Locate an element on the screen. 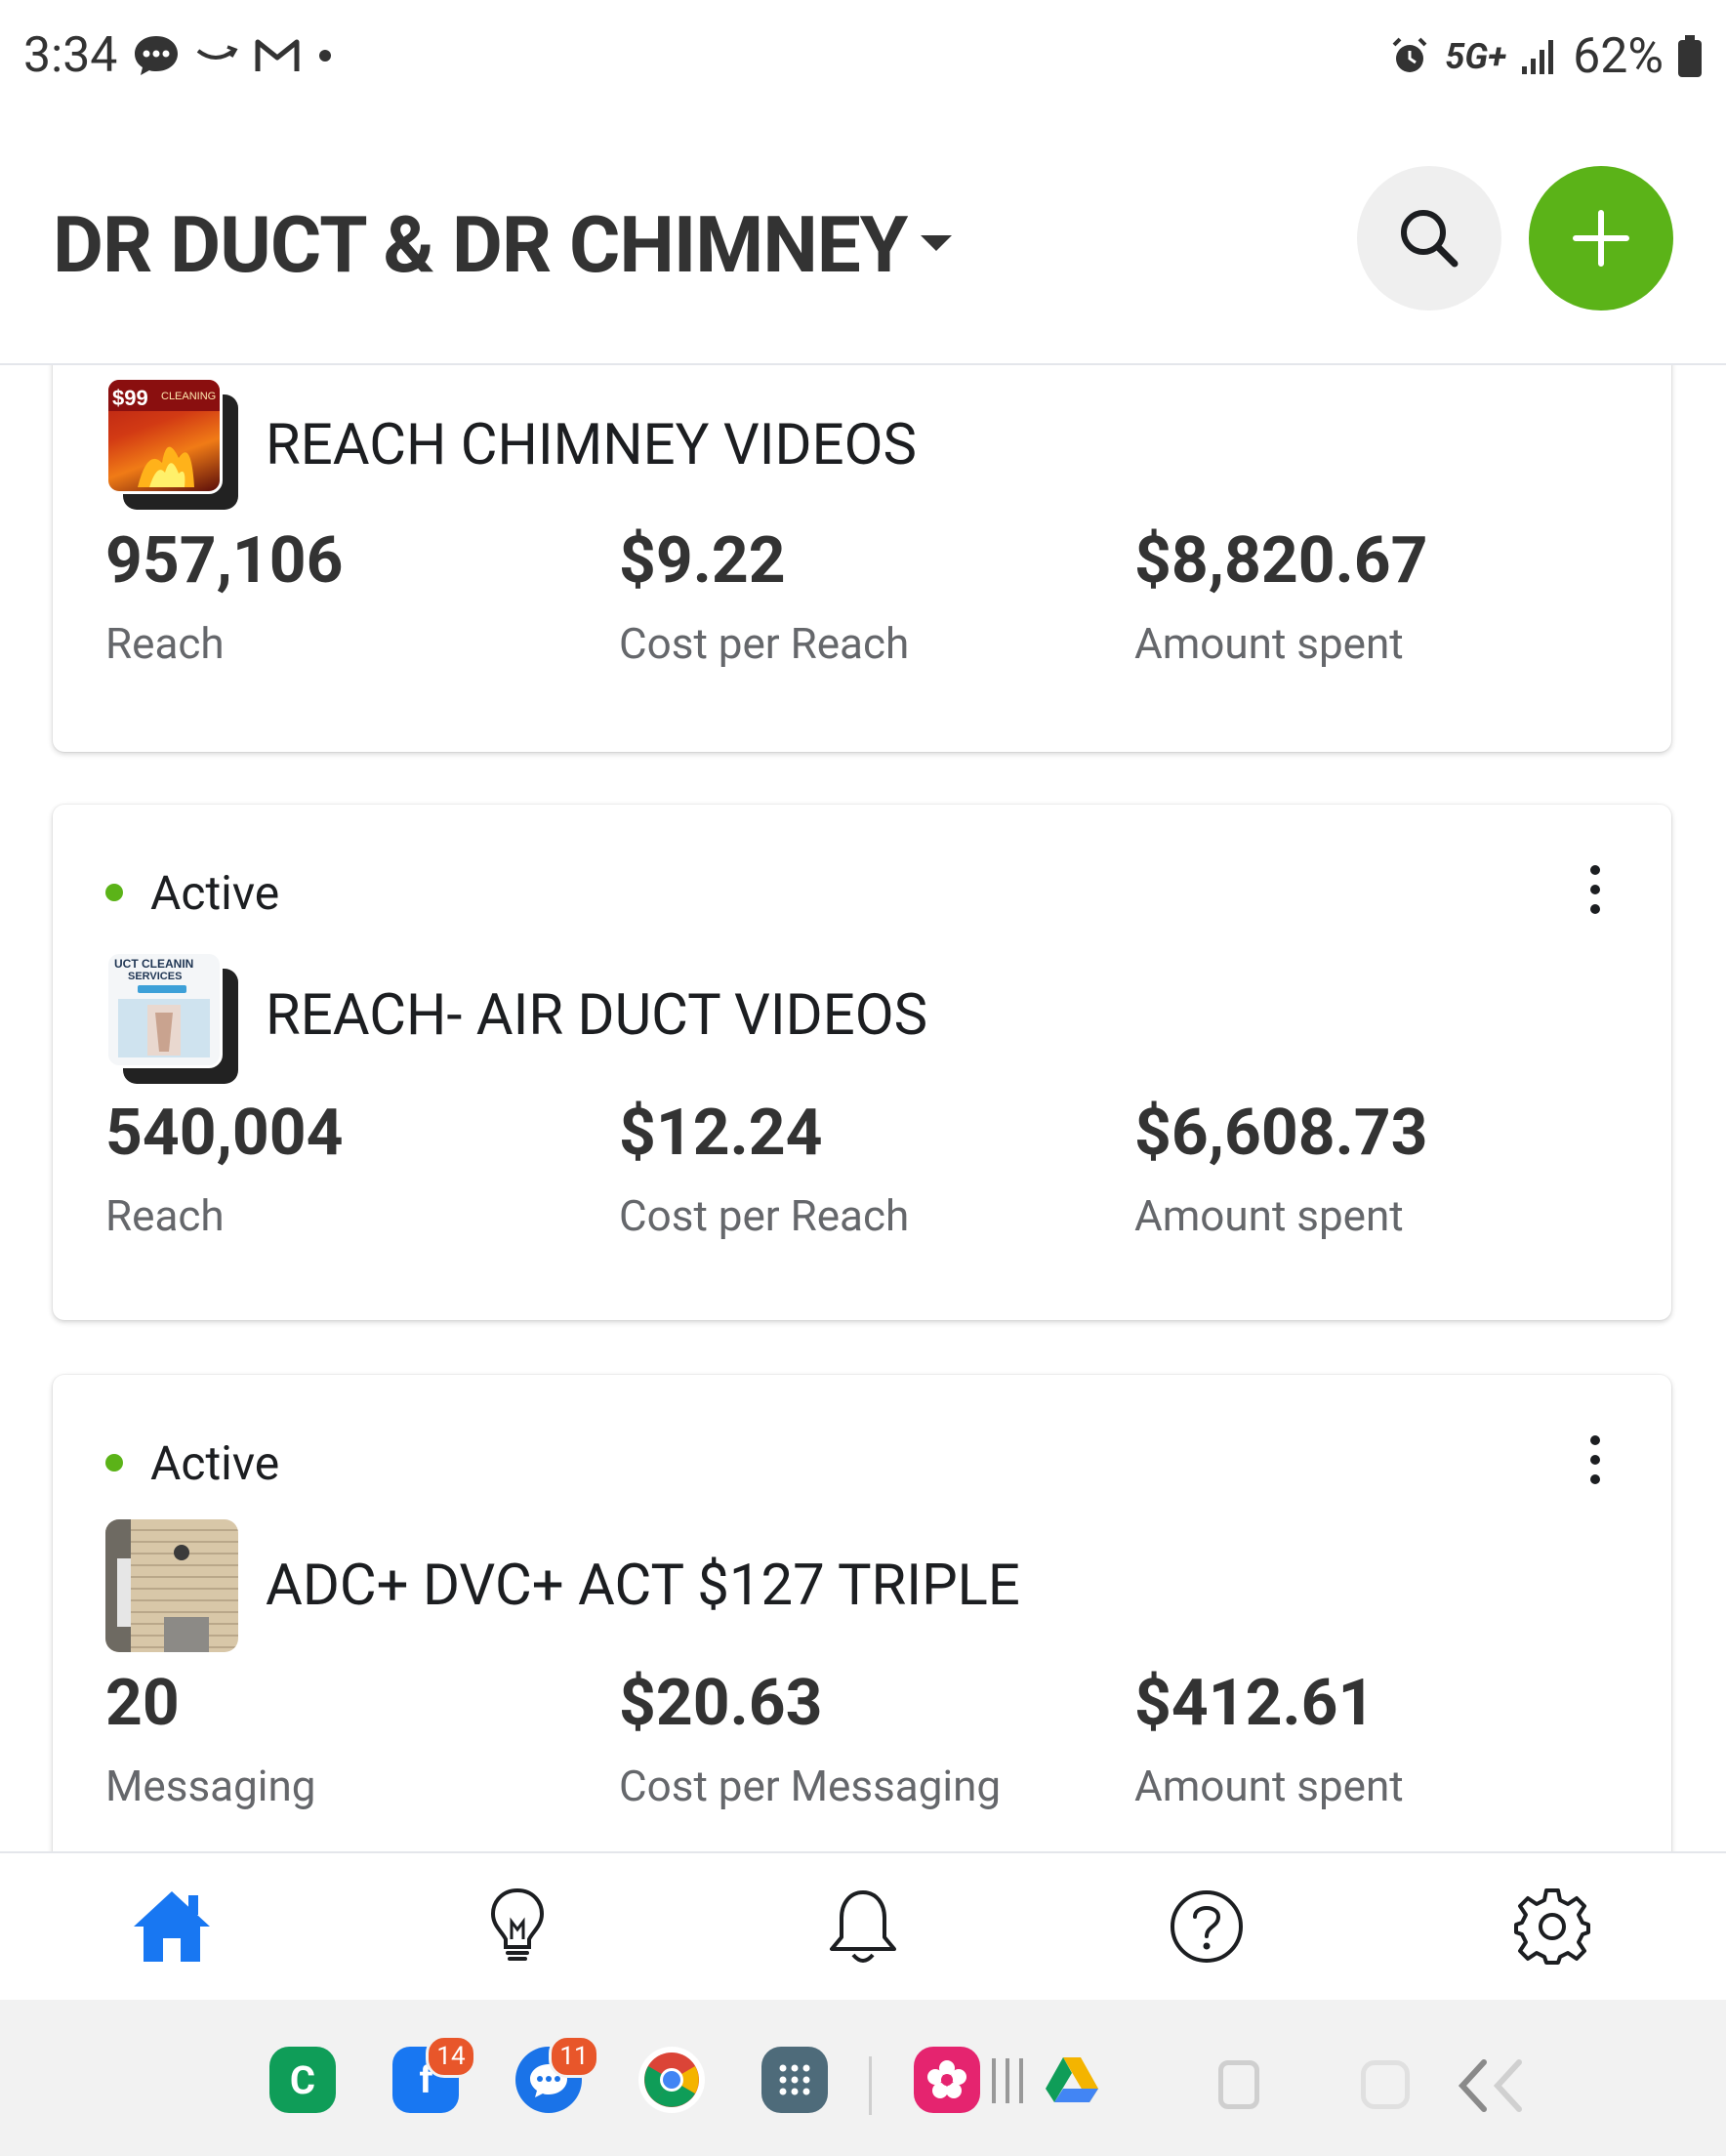 The width and height of the screenshot is (1726, 2156). metric-value: 20 is located at coordinates (143, 1704).